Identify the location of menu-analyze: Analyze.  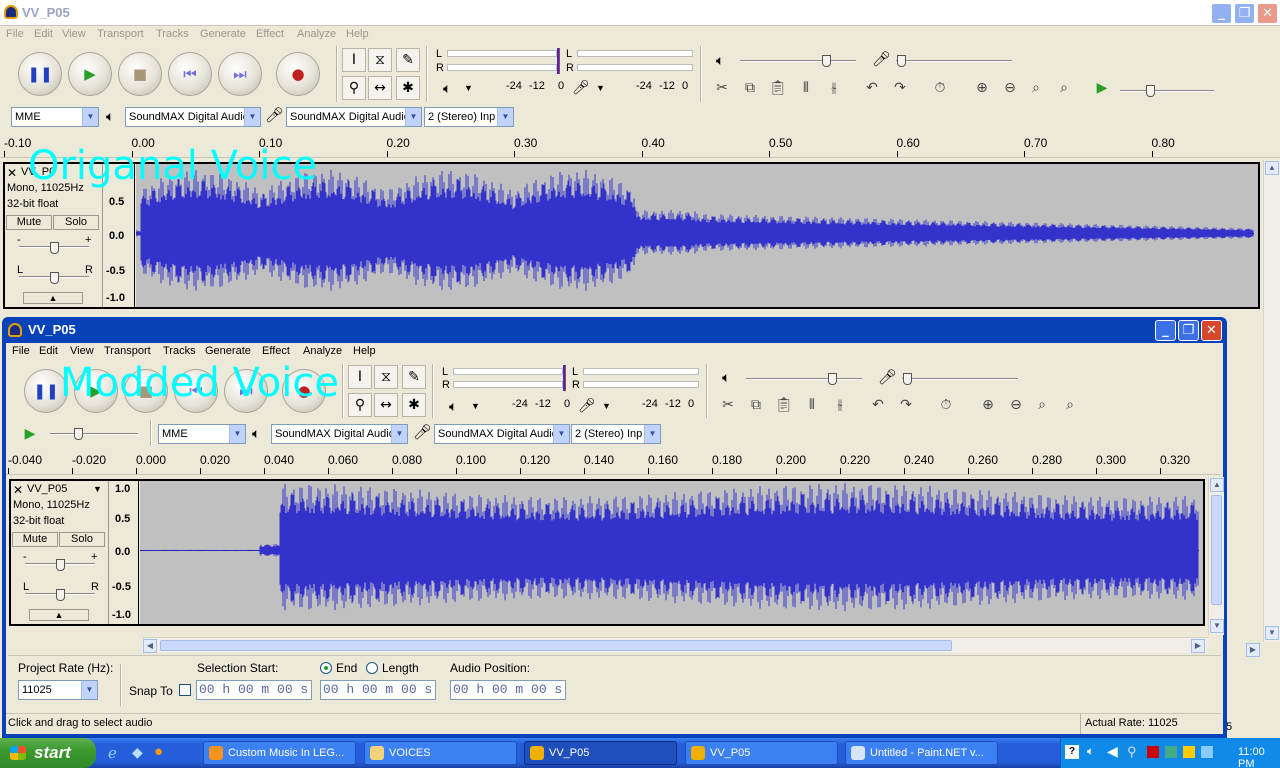
(316, 34).